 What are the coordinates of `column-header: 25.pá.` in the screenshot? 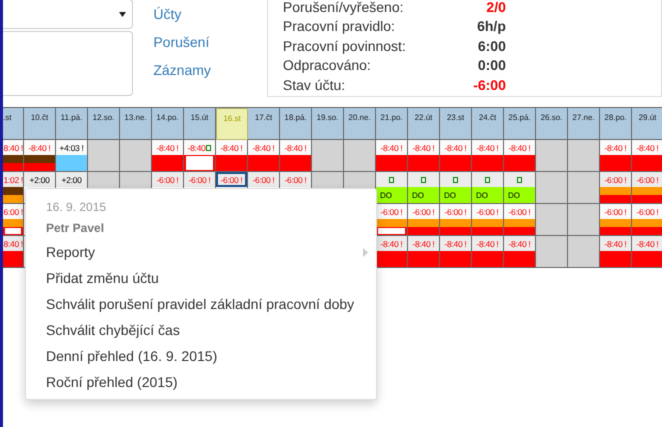 It's located at (520, 124).